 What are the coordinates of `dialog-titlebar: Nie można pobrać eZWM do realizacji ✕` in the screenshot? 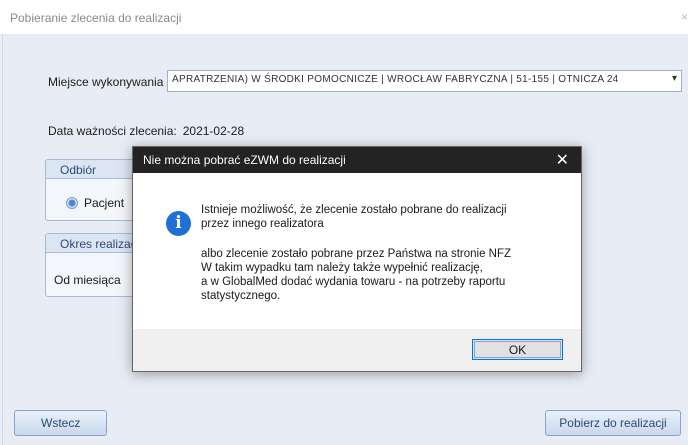 It's located at (357, 160).